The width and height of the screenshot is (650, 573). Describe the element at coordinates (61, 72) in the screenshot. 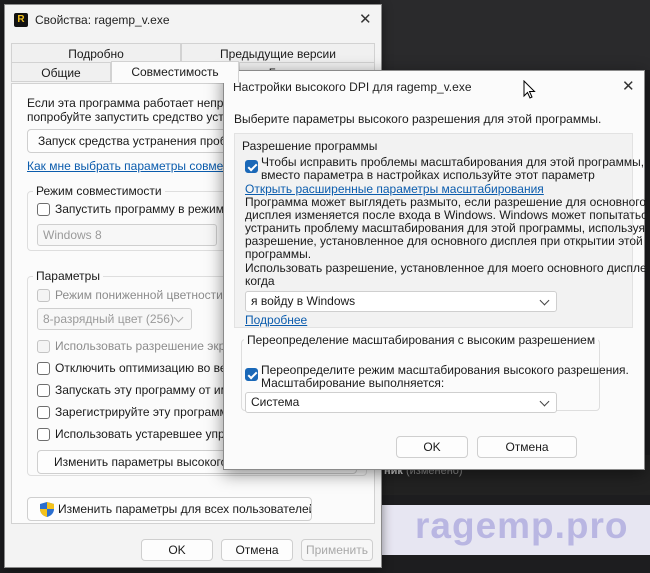

I see `tab-general: Общие` at that location.